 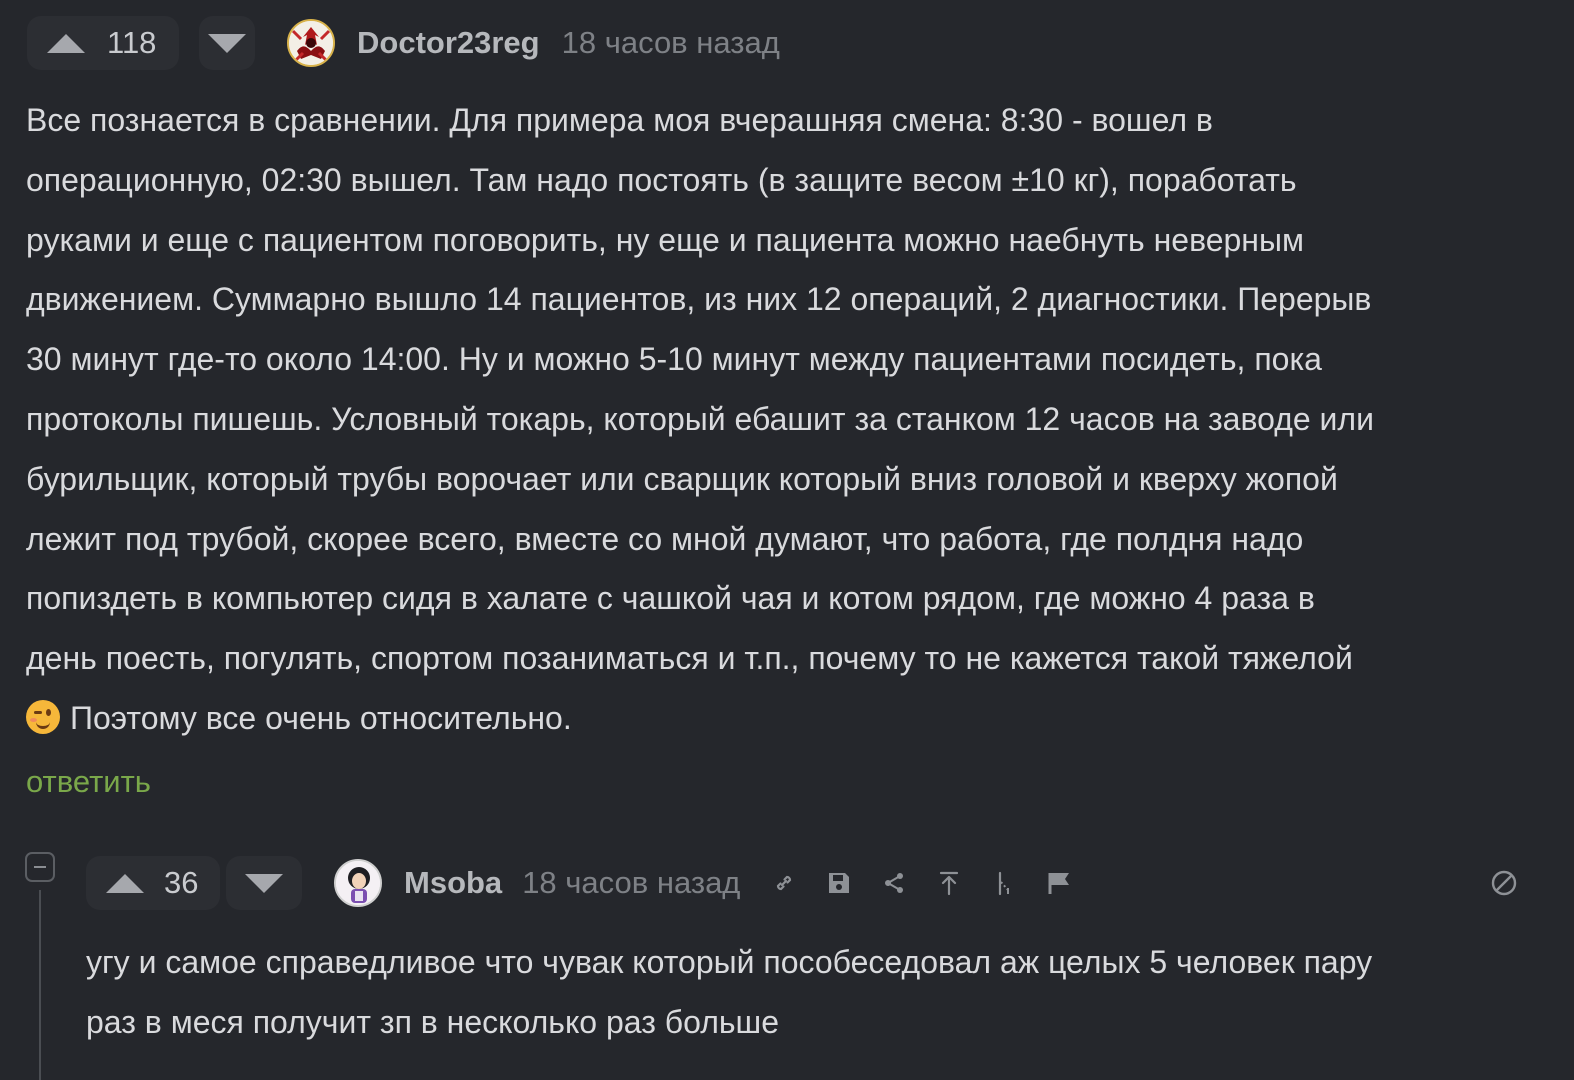 I want to click on link-icon, so click(x=784, y=883).